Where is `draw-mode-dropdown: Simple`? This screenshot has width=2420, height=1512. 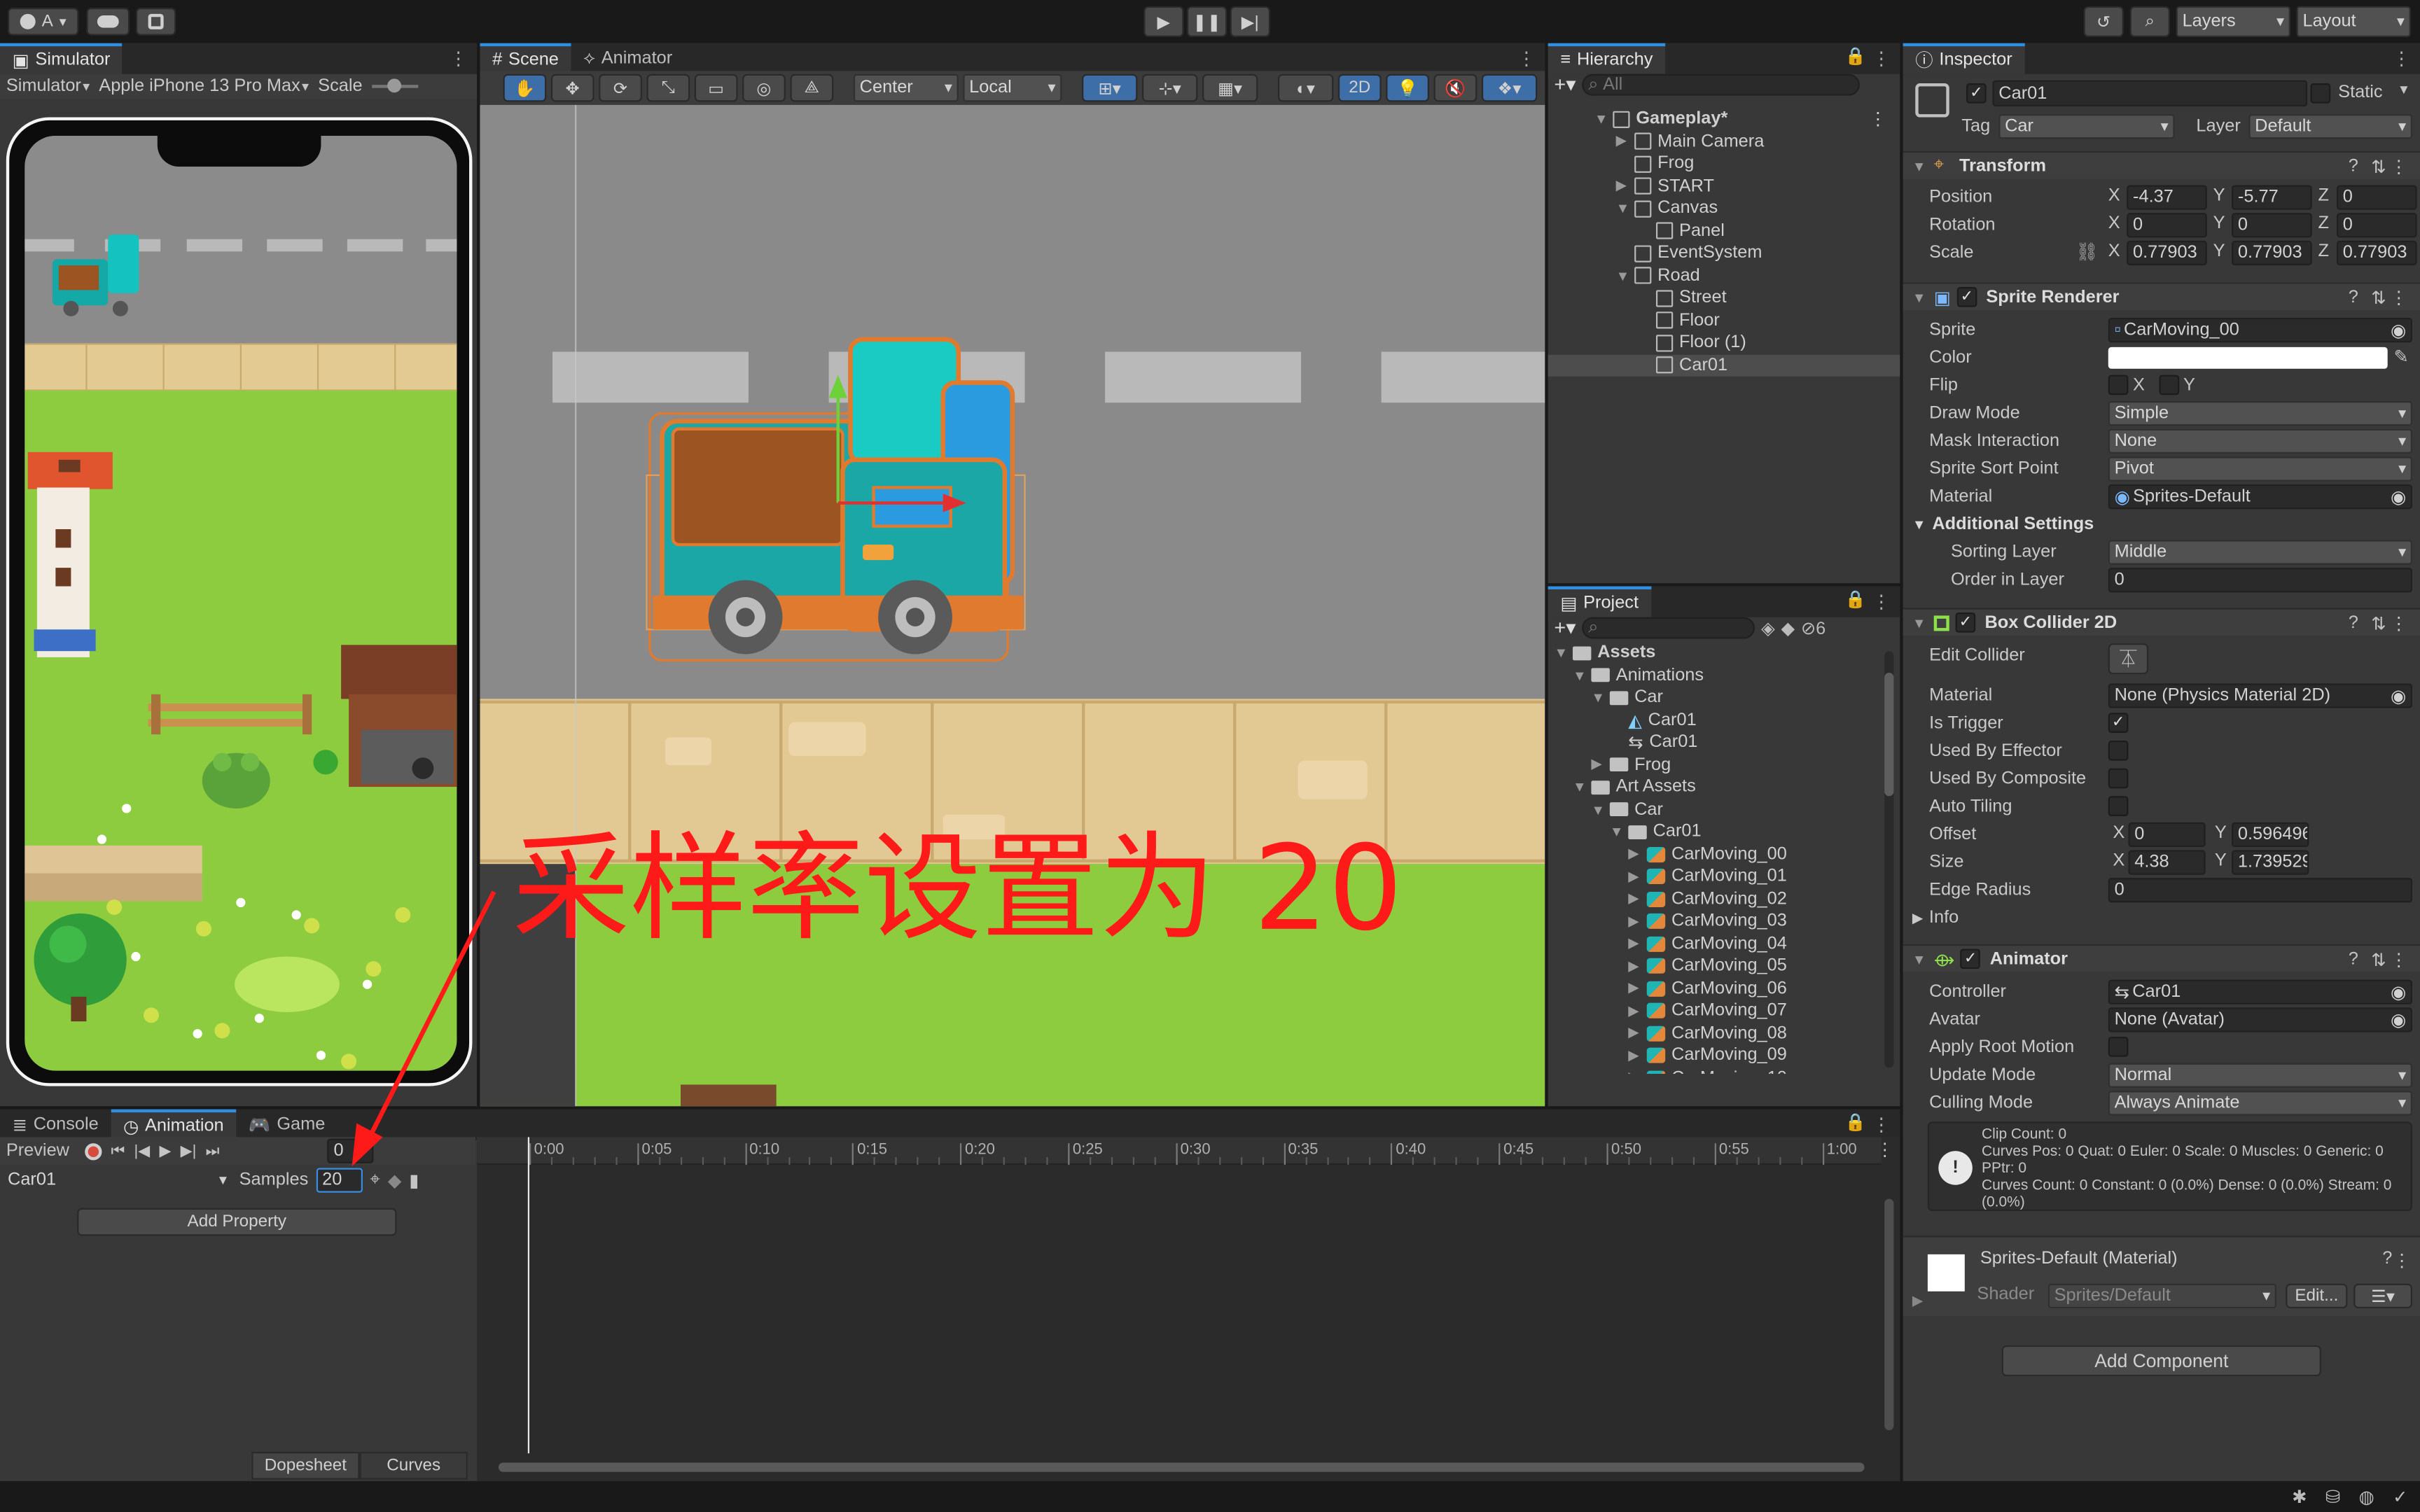 draw-mode-dropdown: Simple is located at coordinates (2260, 413).